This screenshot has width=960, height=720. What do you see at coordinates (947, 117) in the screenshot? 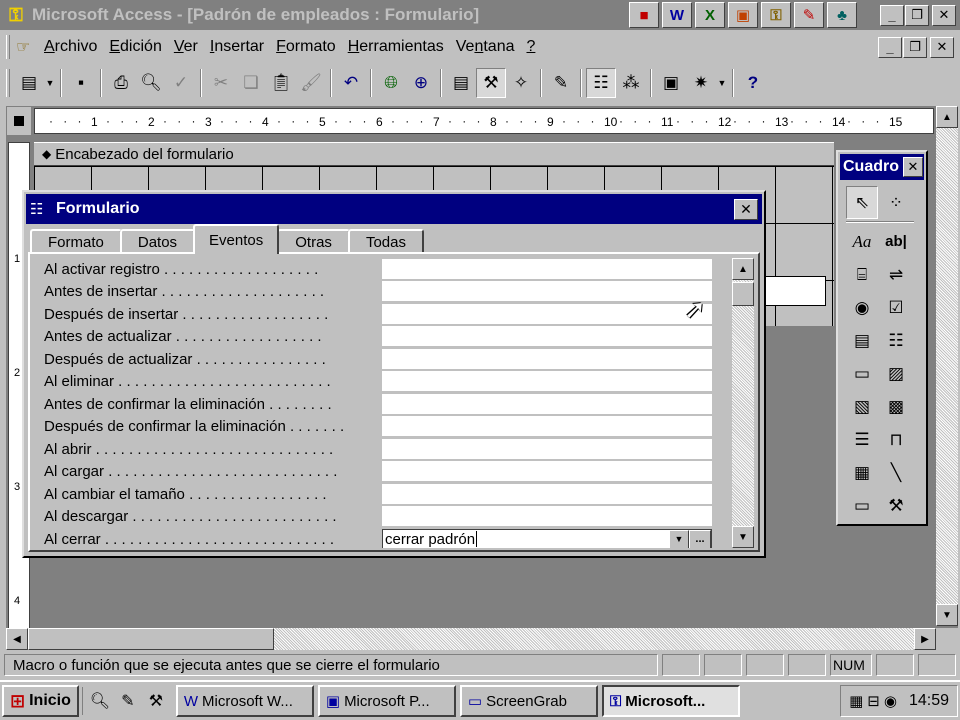
I see `scroll-up-icon: ▲` at bounding box center [947, 117].